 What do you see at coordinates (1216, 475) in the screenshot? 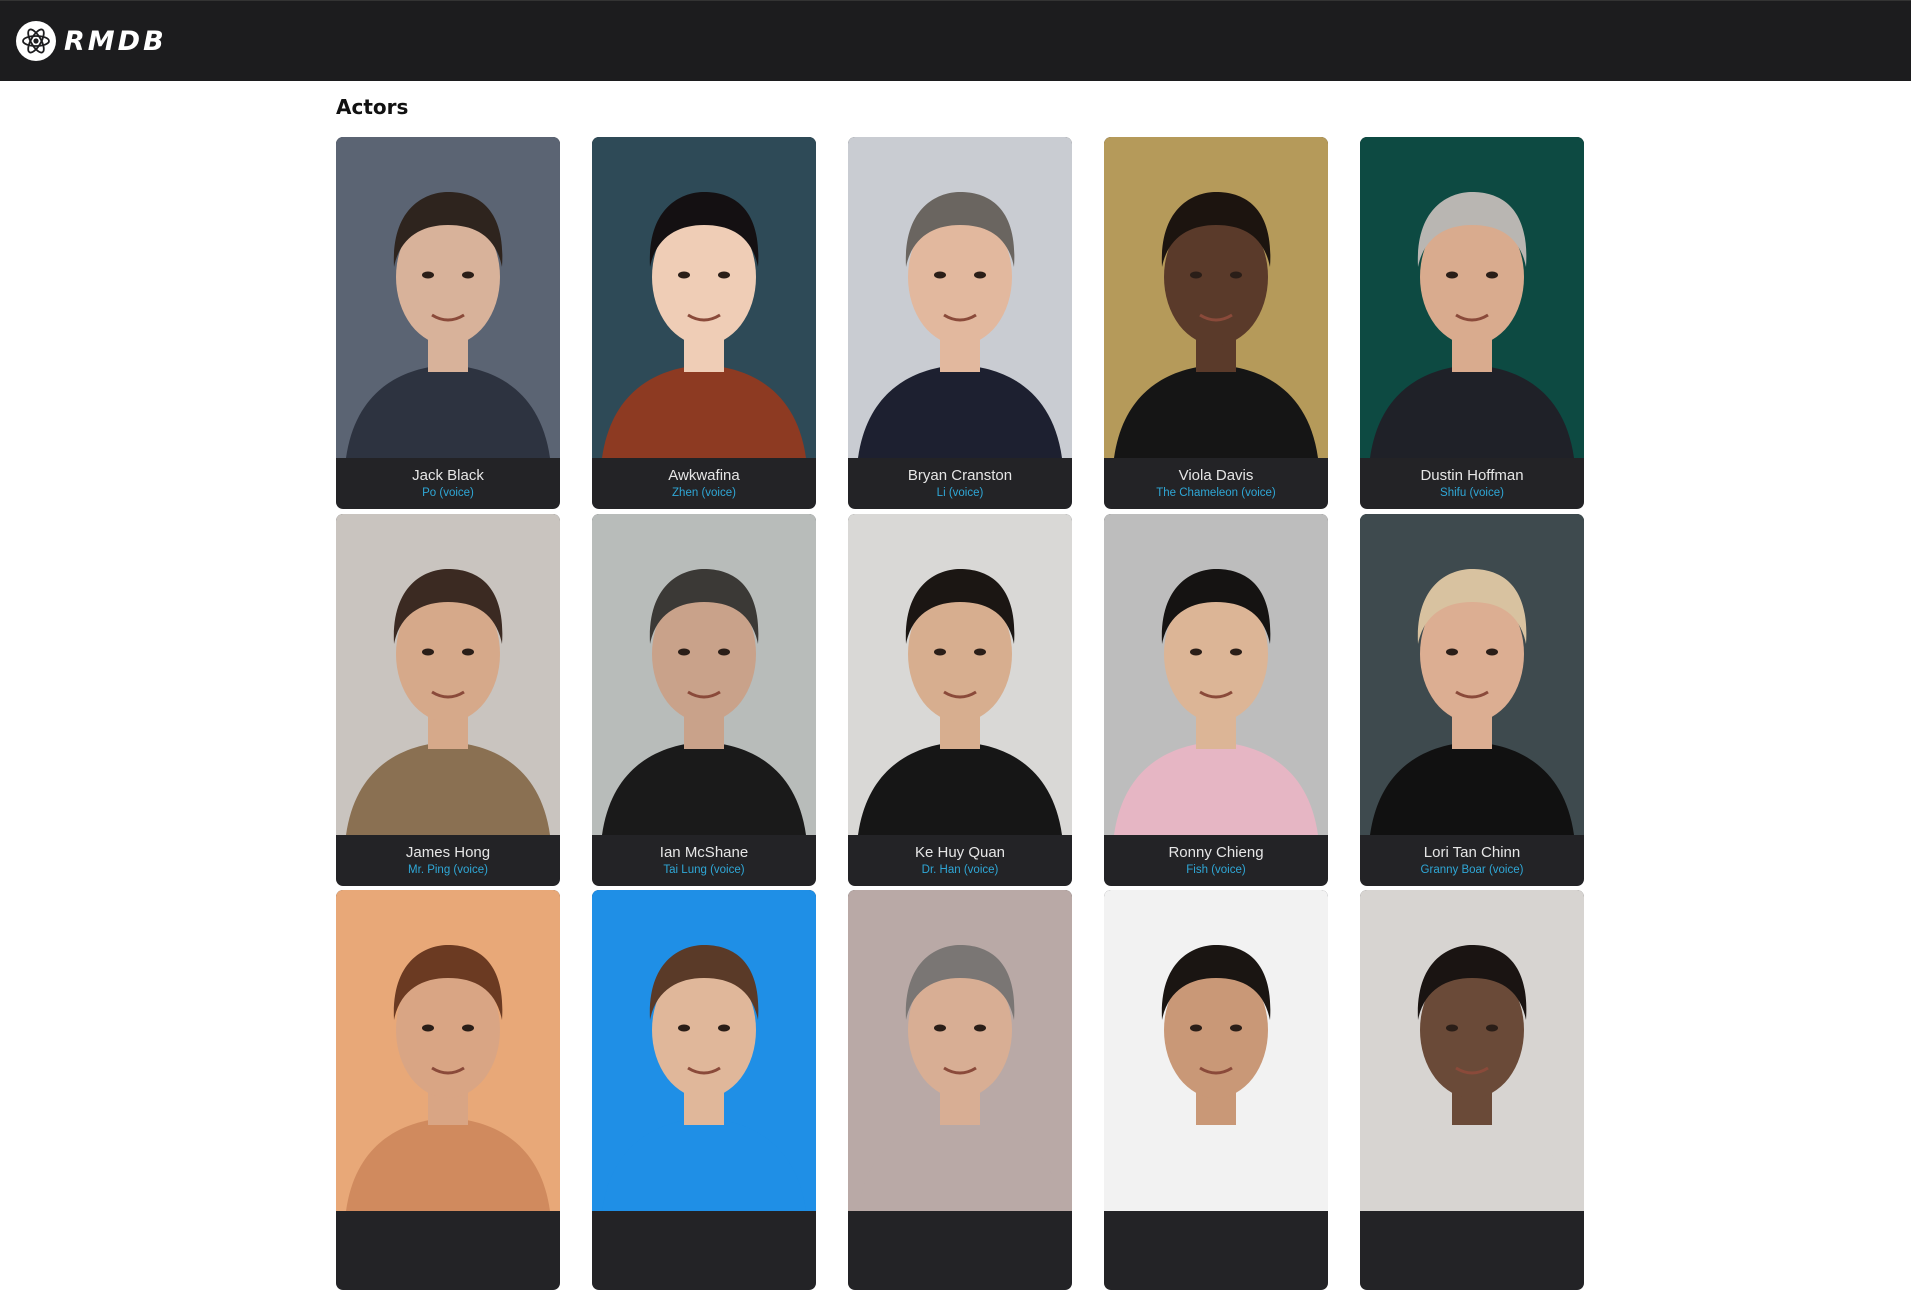
I see `actor-name: Viola Davis` at bounding box center [1216, 475].